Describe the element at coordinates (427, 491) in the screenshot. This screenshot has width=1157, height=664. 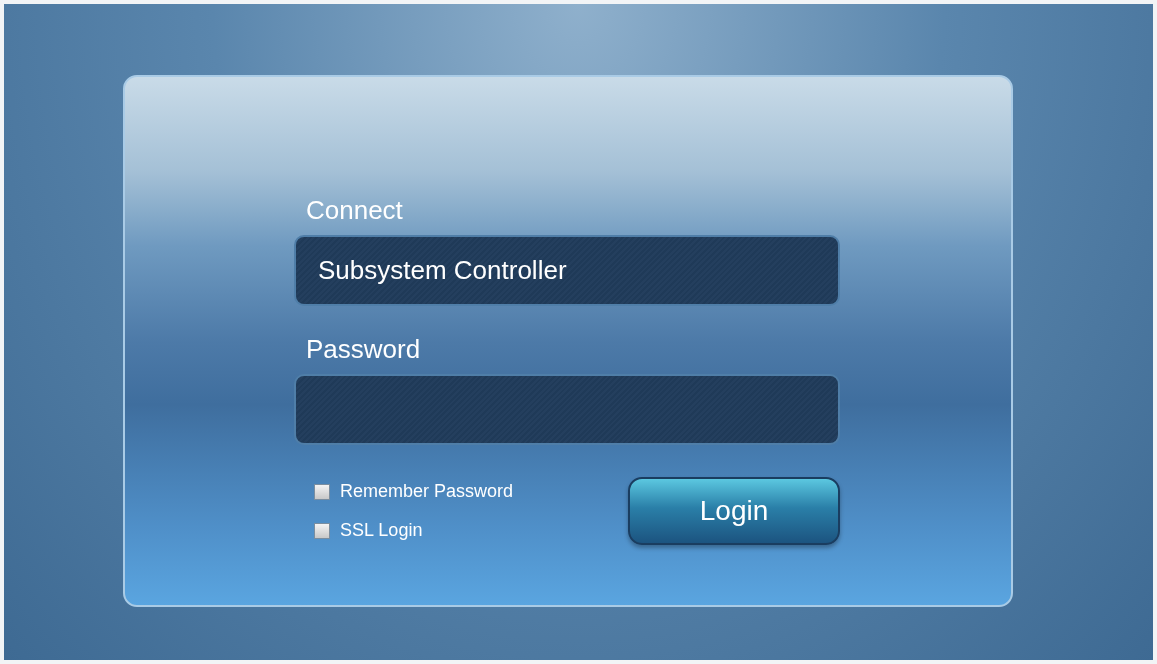
I see `checkbox-label: Remember Password` at that location.